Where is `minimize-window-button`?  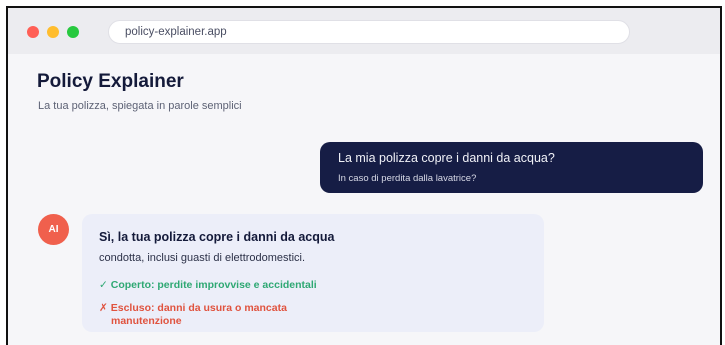
minimize-window-button is located at coordinates (53, 32).